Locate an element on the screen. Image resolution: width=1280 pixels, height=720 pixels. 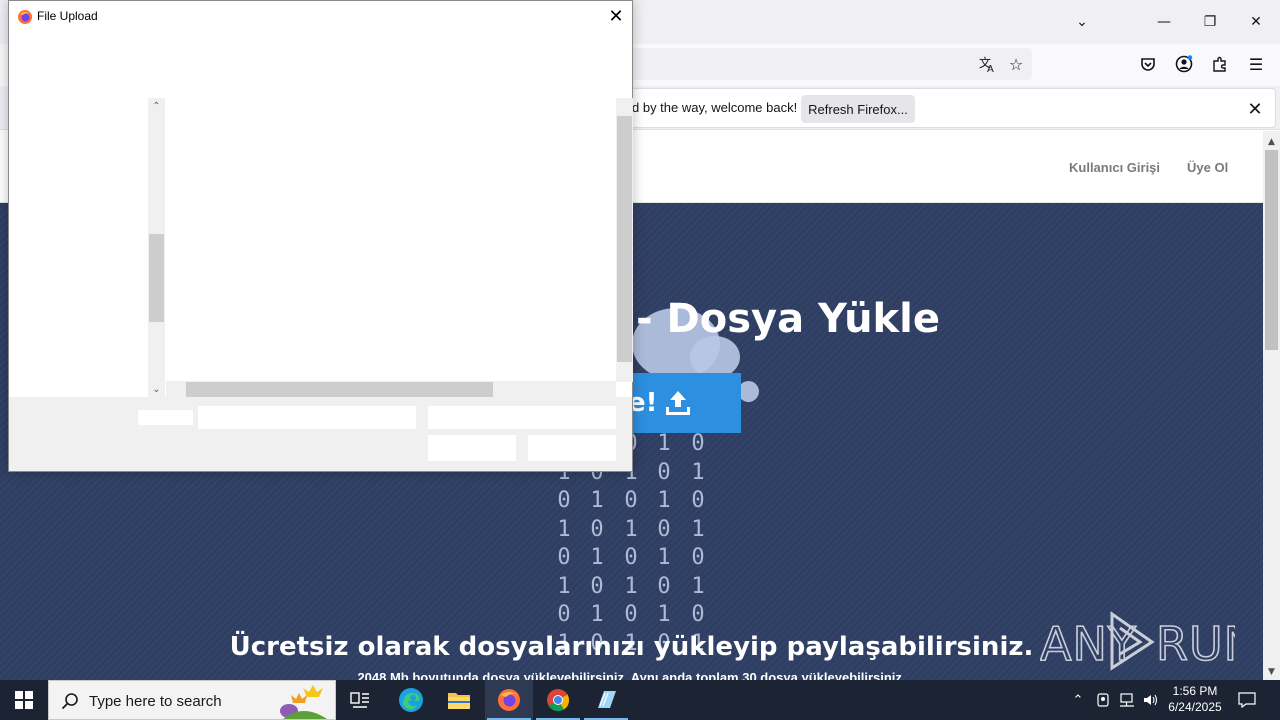
clock-date: 6/24/2025 is located at coordinates (1195, 707).